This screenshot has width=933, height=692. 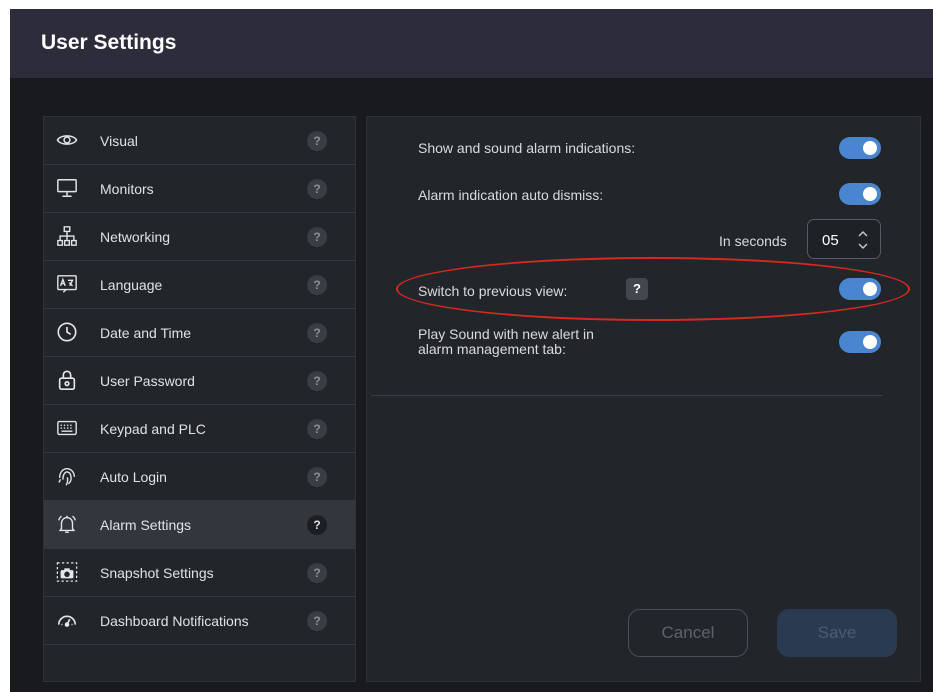 What do you see at coordinates (67, 284) in the screenshot?
I see `language-icon` at bounding box center [67, 284].